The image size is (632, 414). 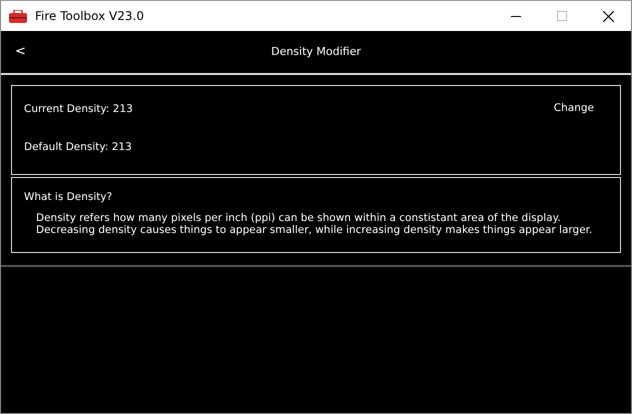 What do you see at coordinates (574, 109) in the screenshot?
I see `change-button: Change` at bounding box center [574, 109].